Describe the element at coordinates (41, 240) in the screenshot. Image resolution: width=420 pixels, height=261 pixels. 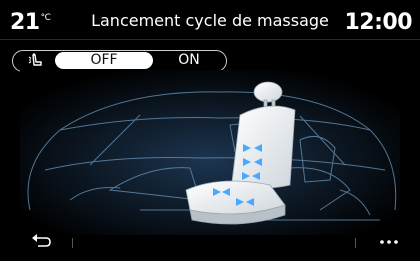
I see `back-arrow-icon` at that location.